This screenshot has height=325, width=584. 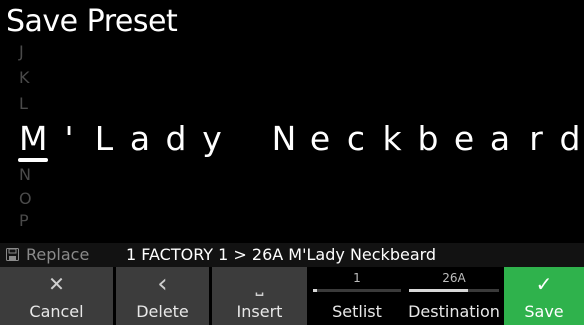 What do you see at coordinates (162, 284) in the screenshot?
I see `chevron-left-icon: ‹` at bounding box center [162, 284].